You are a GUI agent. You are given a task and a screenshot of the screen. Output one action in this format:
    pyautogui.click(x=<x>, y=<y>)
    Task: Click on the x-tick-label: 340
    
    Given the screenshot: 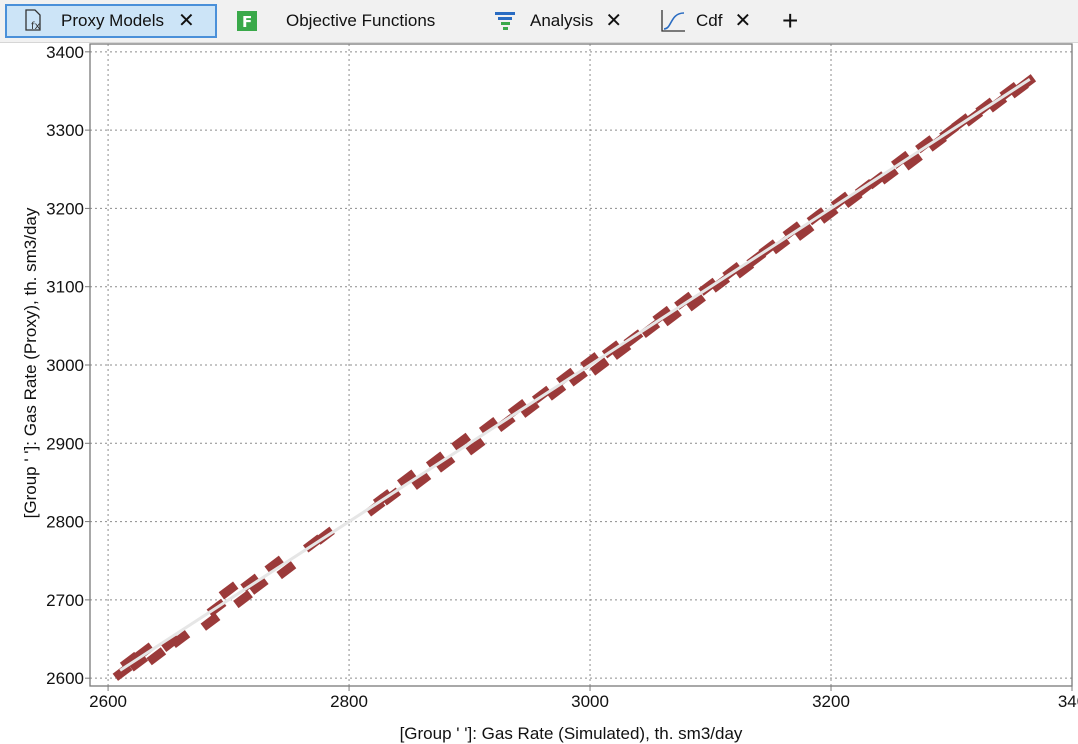 What is the action you would take?
    pyautogui.click(x=1068, y=701)
    